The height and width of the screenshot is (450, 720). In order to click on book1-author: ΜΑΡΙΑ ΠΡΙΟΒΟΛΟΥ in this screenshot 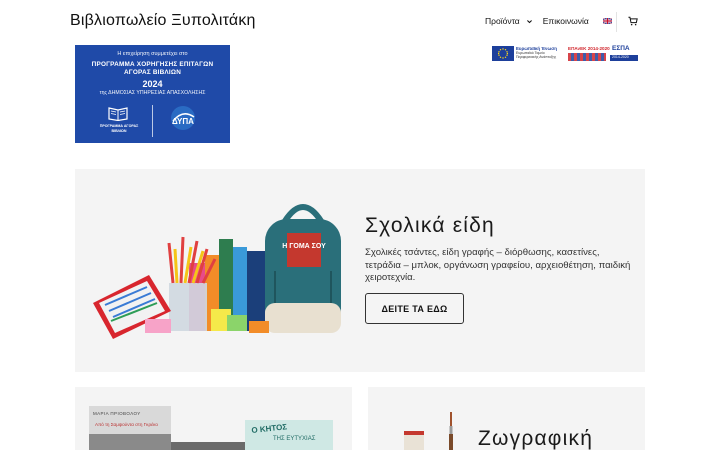, I will do `click(117, 413)`.